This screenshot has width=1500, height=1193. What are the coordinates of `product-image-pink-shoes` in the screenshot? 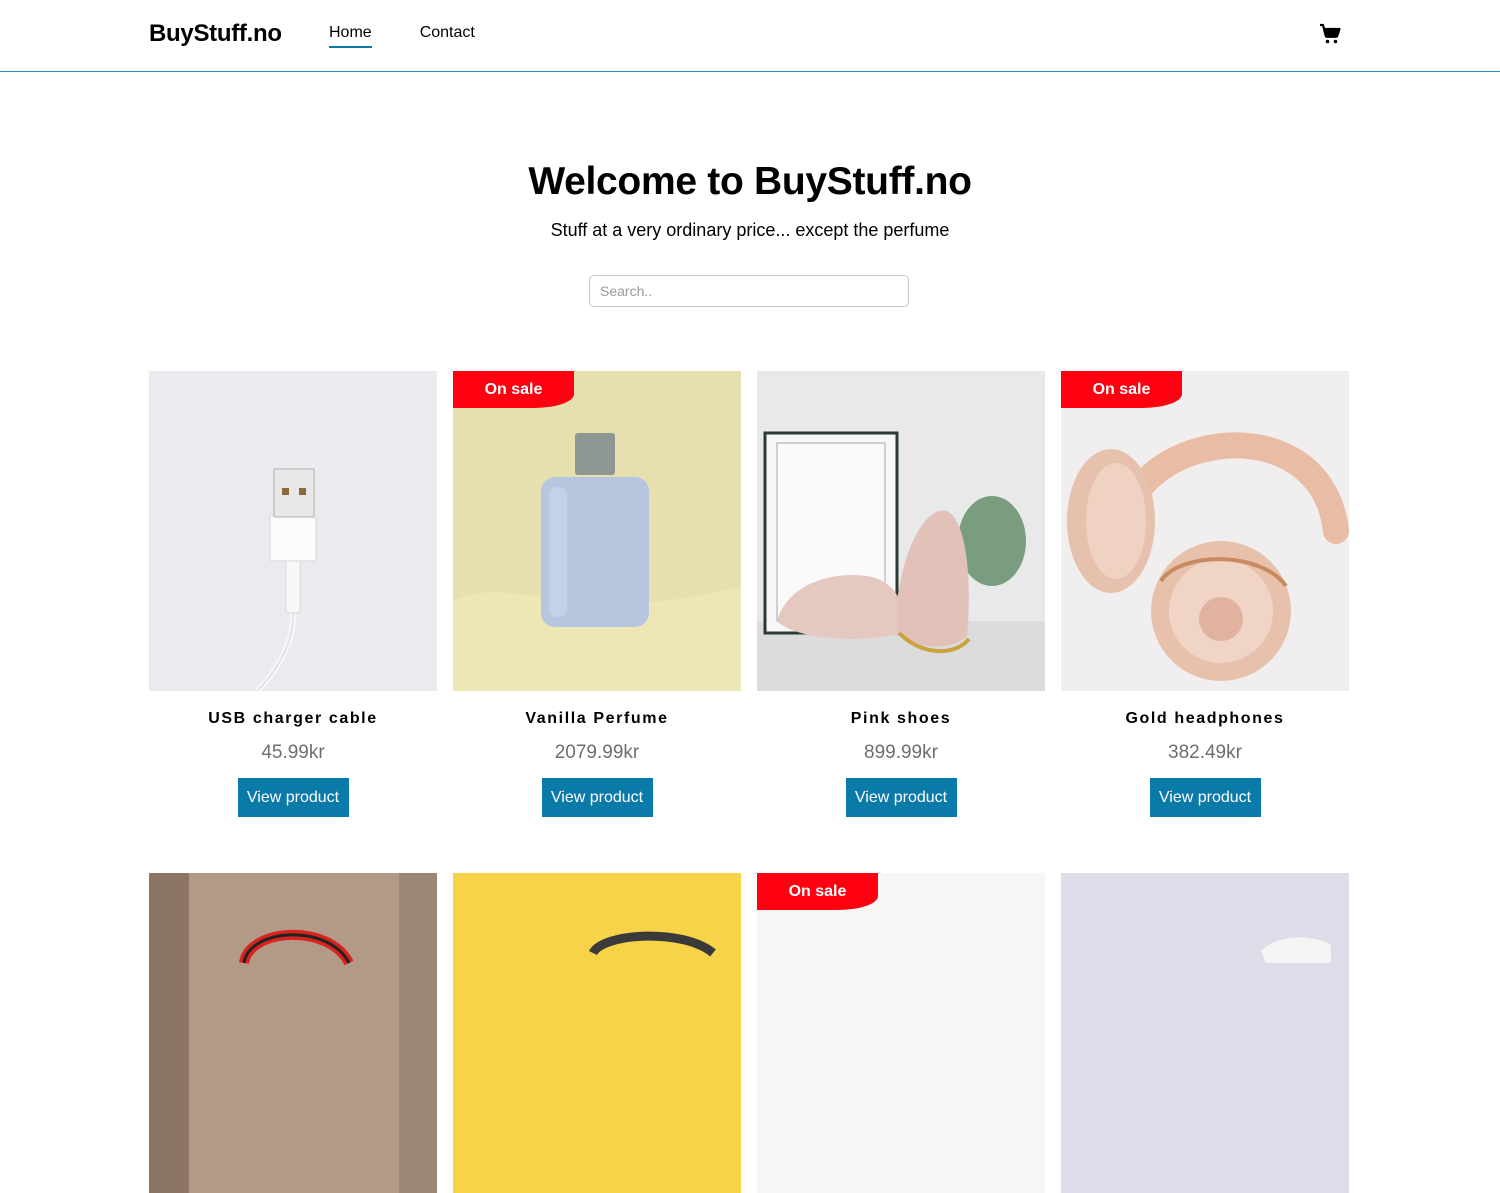 It's located at (901, 531).